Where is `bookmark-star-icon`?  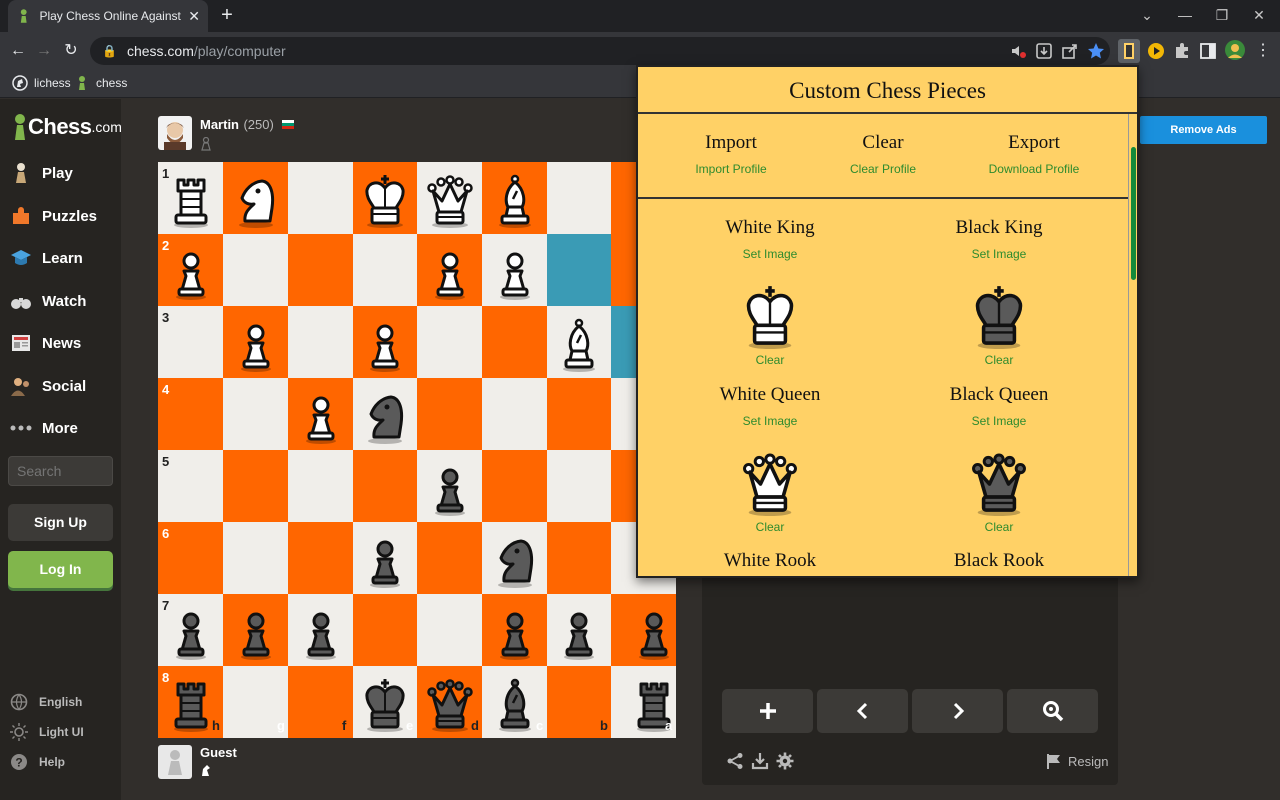
bookmark-star-icon is located at coordinates (1096, 51).